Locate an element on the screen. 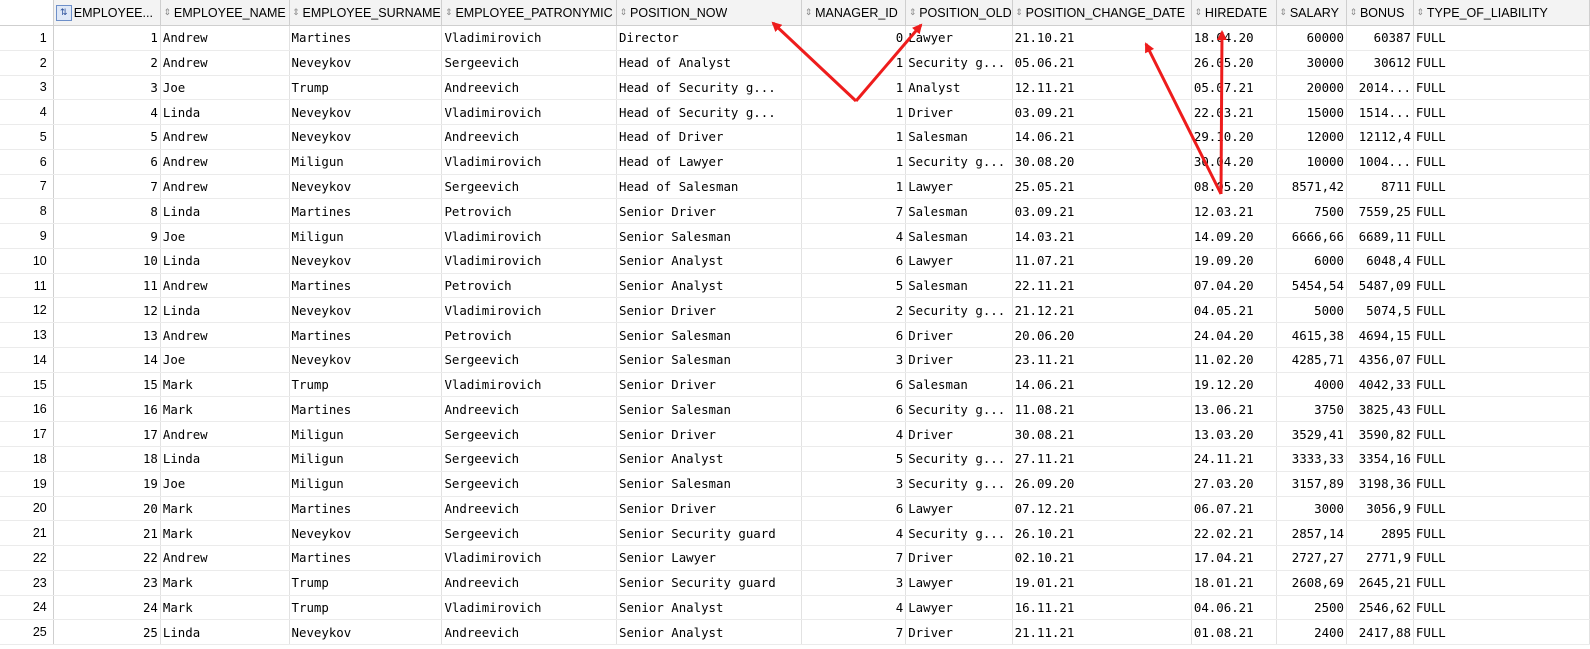 This screenshot has height=649, width=1590. cell-bonus: 2546,62 is located at coordinates (1380, 608).